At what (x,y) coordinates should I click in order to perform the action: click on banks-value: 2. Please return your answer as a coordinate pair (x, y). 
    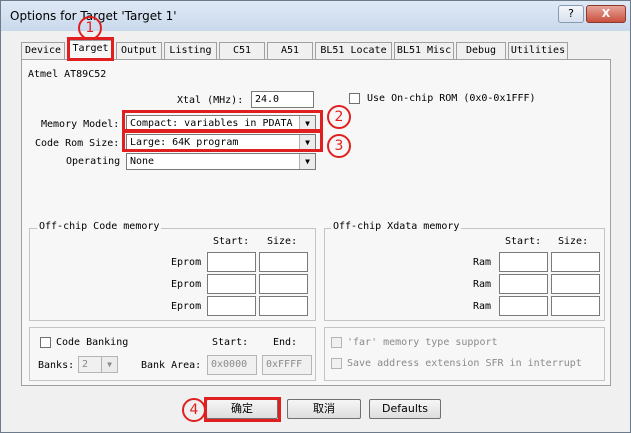
    Looking at the image, I should click on (85, 364).